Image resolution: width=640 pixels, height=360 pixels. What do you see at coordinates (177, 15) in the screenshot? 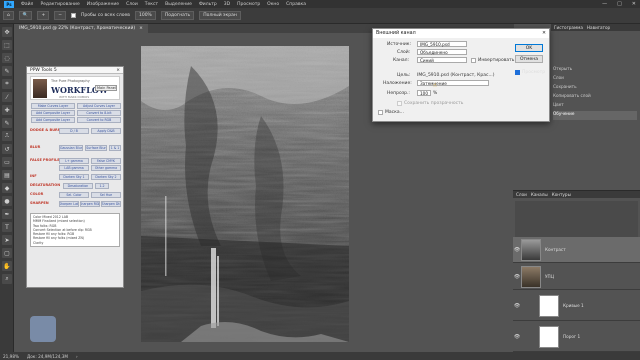
I see `fit-screen-button: Подогнать` at bounding box center [177, 15].